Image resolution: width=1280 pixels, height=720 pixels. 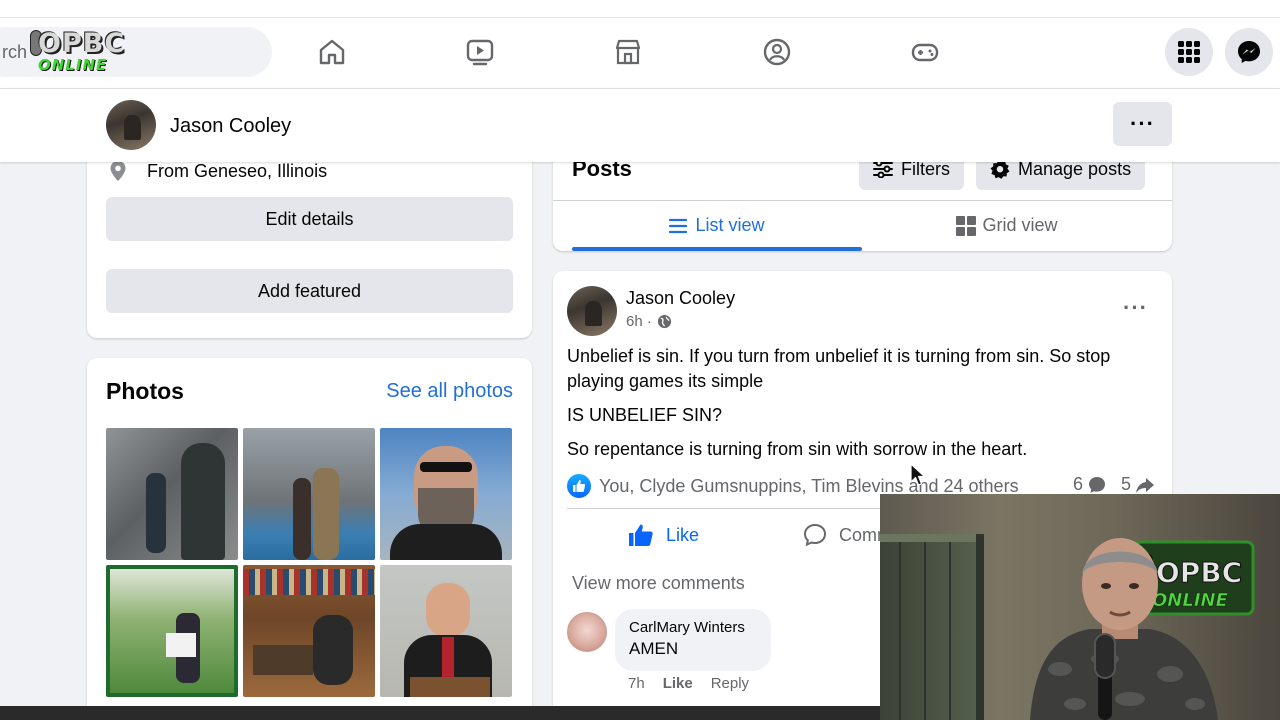 What do you see at coordinates (645, 415) in the screenshot?
I see `post-text-paragraph: IS UNBELIEF SIN?` at bounding box center [645, 415].